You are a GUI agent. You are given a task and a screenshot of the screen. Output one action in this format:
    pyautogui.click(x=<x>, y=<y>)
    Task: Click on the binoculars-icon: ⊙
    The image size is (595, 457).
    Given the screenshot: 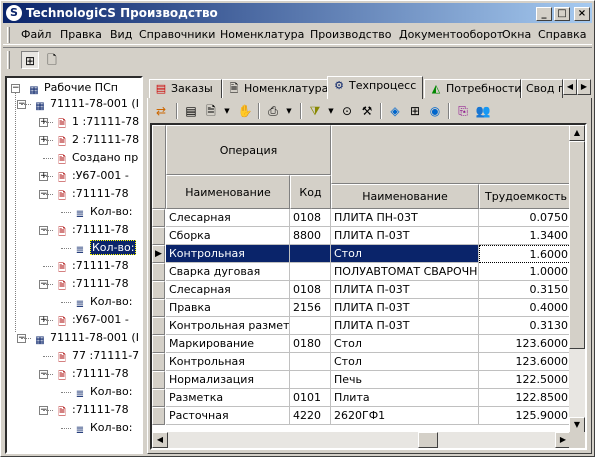 What is the action you would take?
    pyautogui.click(x=347, y=111)
    